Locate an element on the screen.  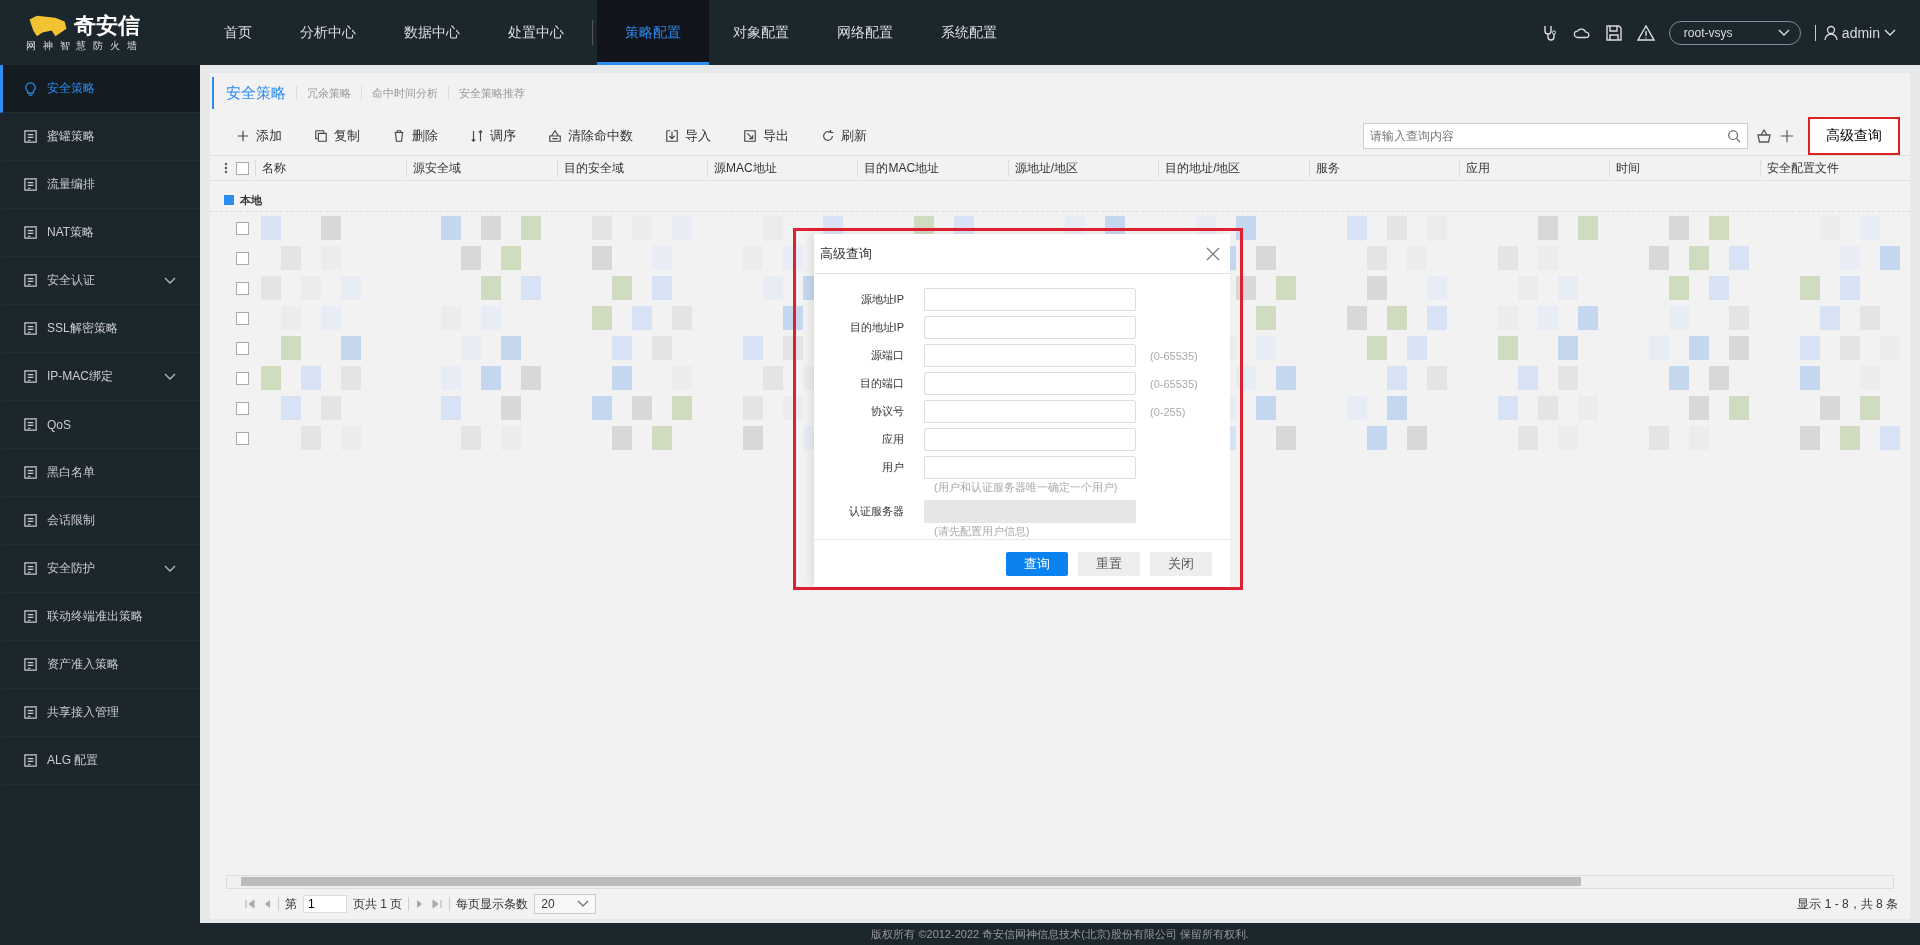
brand-name: 奇安信 is located at coordinates (107, 25).